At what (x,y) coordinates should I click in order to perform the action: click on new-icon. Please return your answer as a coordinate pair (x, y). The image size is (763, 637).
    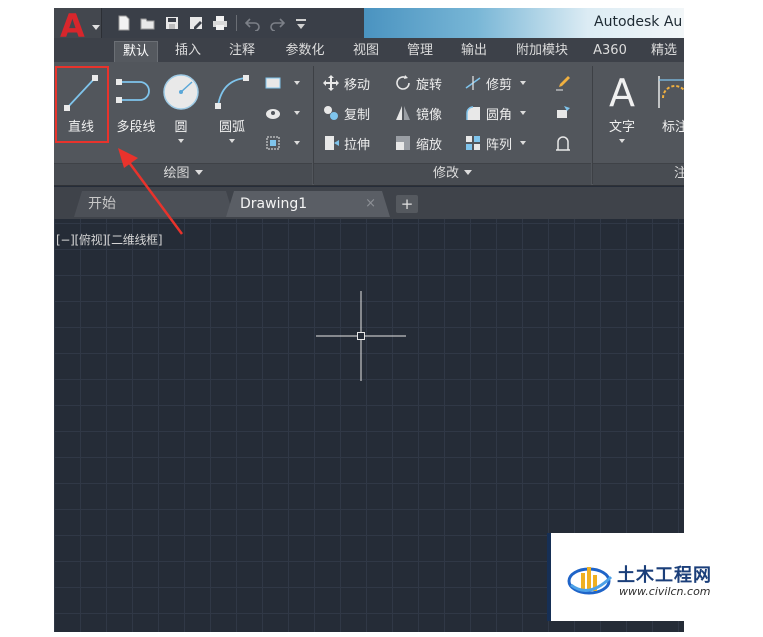
    Looking at the image, I should click on (124, 23).